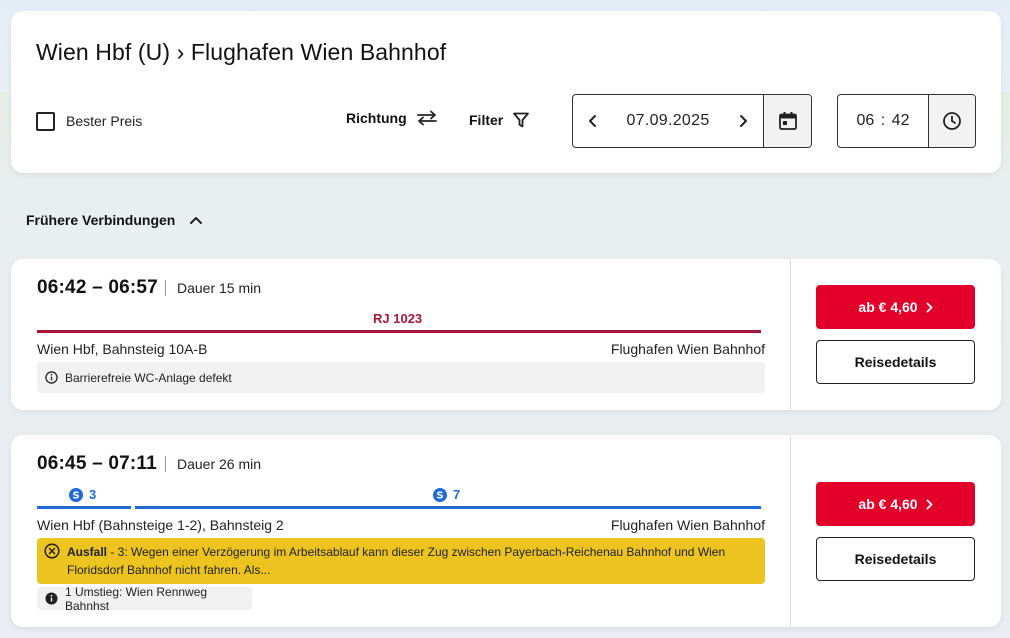 The image size is (1010, 638). I want to click on date-picker: 07.09.2025, so click(692, 121).